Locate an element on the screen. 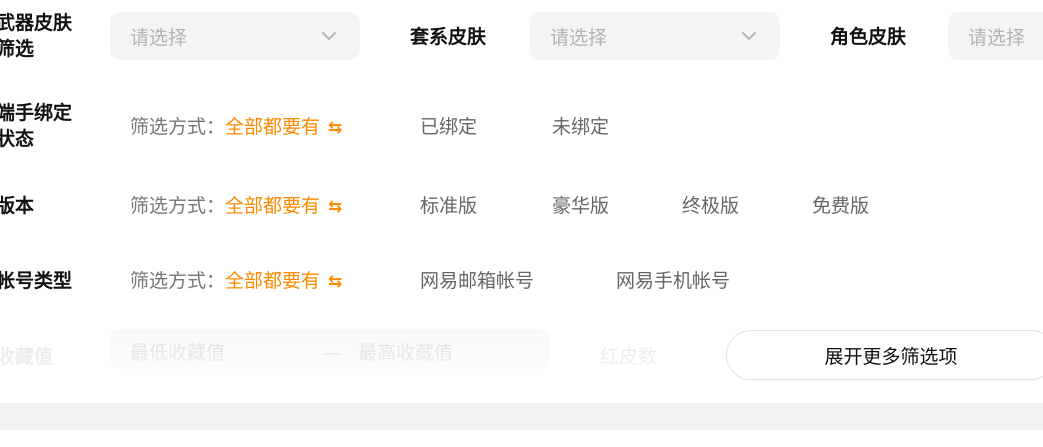  bottom-bar is located at coordinates (521, 416).